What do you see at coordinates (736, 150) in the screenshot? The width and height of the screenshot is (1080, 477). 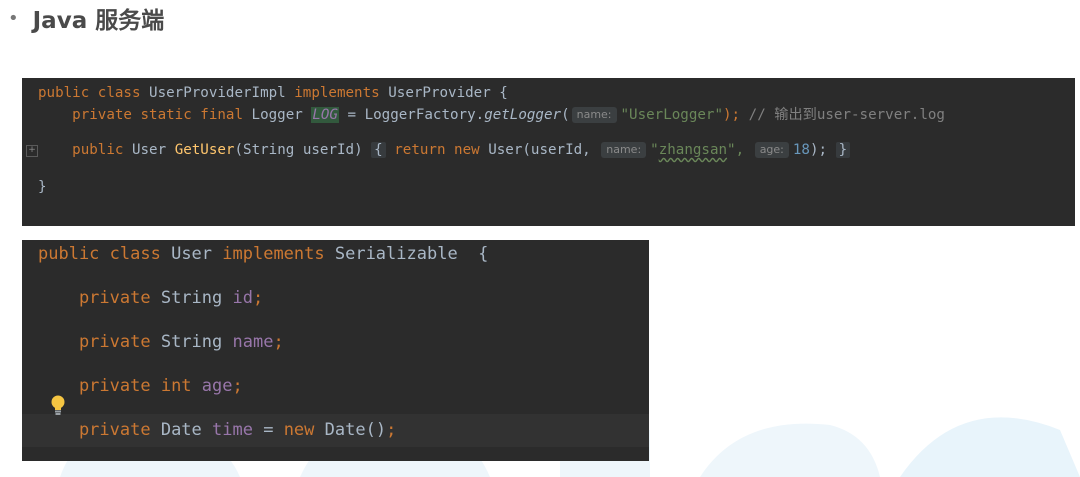 I see `quote-close: ",` at bounding box center [736, 150].